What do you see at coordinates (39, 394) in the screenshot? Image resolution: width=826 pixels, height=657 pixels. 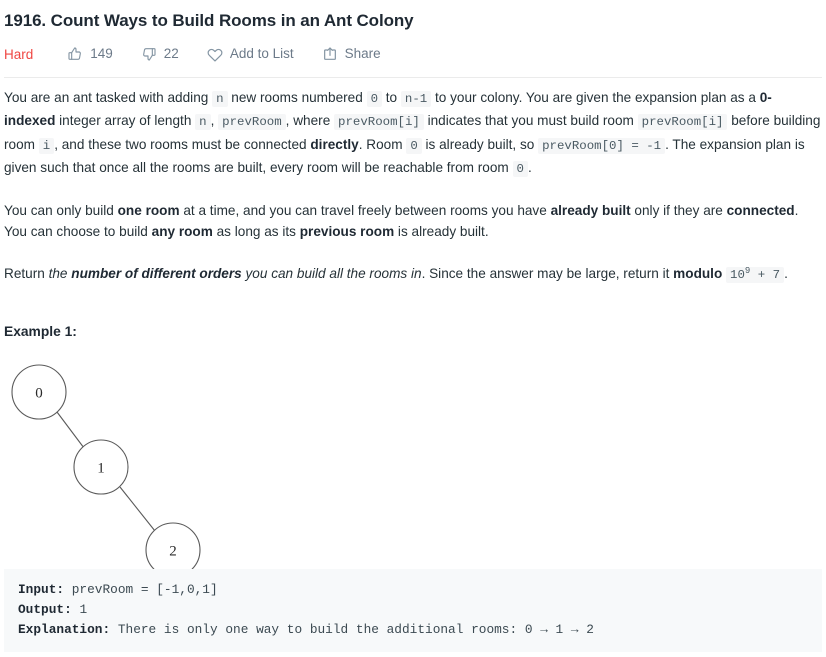 I see `graph-node-label: 0` at bounding box center [39, 394].